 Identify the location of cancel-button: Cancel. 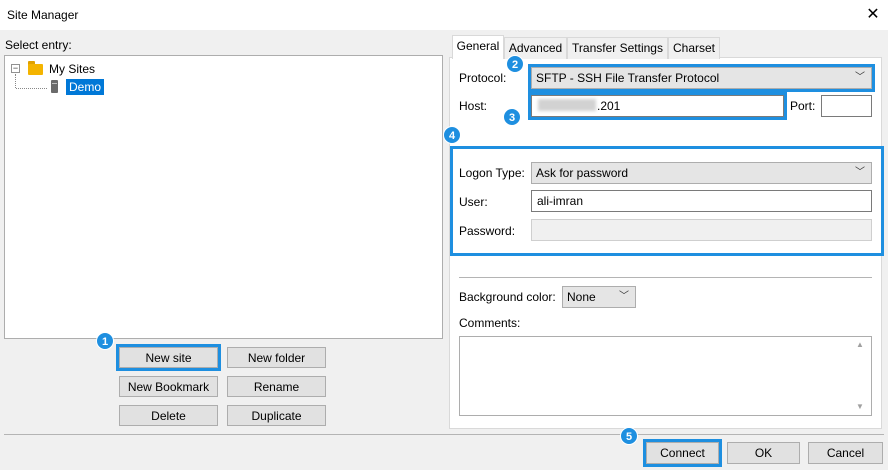
(845, 453).